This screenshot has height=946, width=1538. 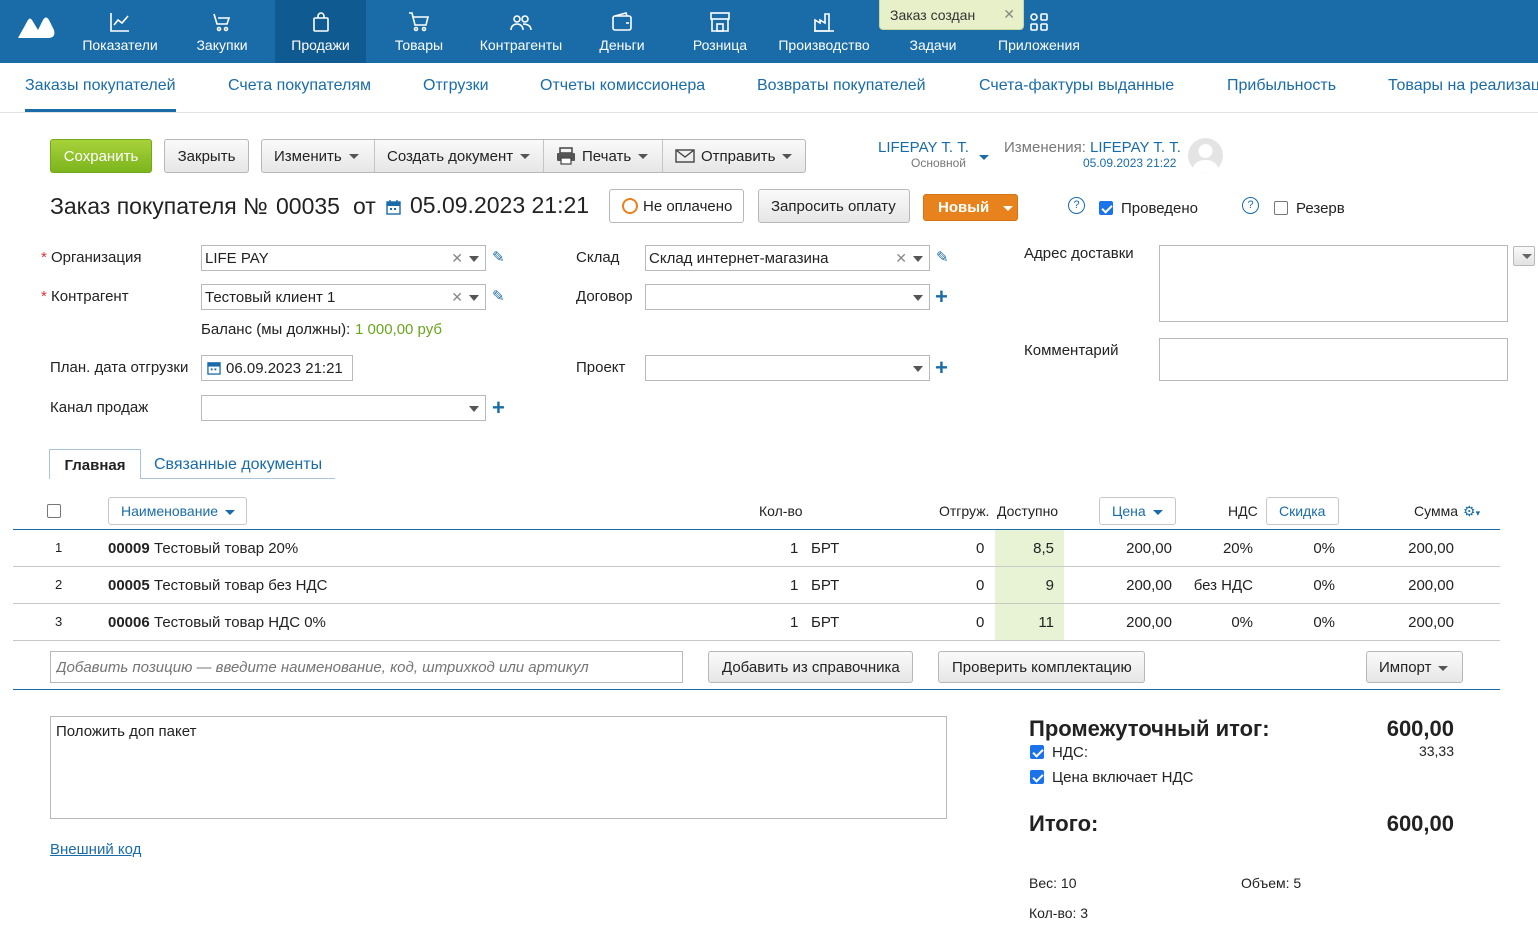 I want to click on logo-icon, so click(x=36, y=26).